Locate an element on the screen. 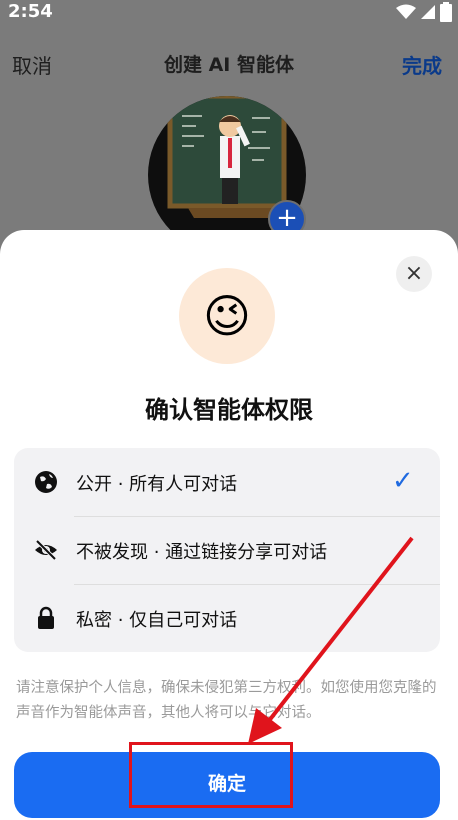 Image resolution: width=458 pixels, height=820 pixels. wifi-icon is located at coordinates (406, 11).